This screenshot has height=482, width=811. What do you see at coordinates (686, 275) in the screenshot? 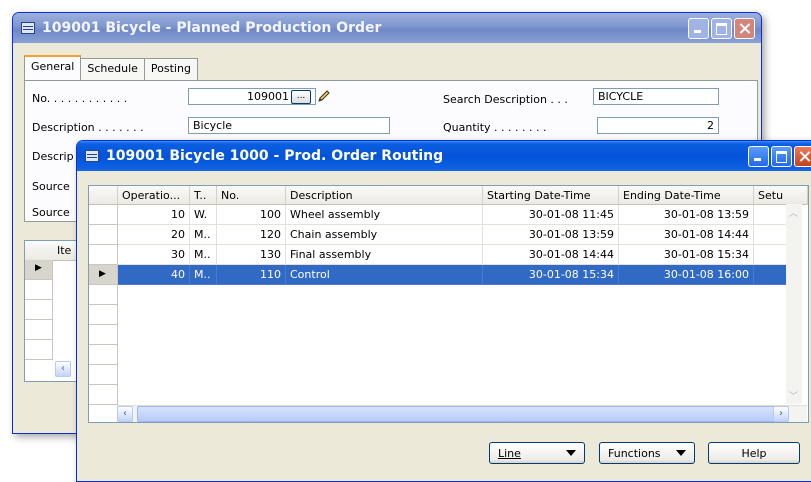
I see `cell-ending-date-time: 30-01-08 16:00` at bounding box center [686, 275].